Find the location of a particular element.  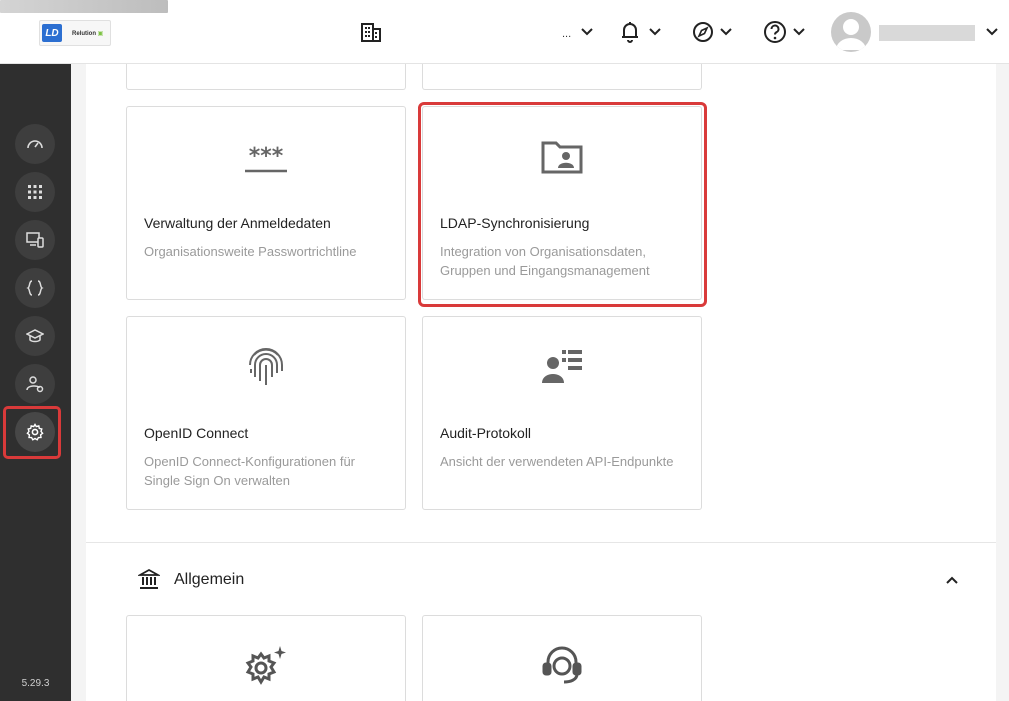

education-icon is located at coordinates (35, 336).